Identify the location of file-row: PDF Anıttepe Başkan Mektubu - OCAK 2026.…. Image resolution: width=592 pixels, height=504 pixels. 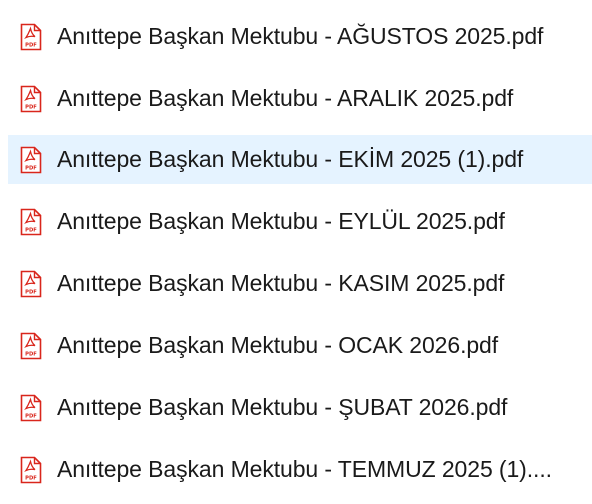
(300, 345).